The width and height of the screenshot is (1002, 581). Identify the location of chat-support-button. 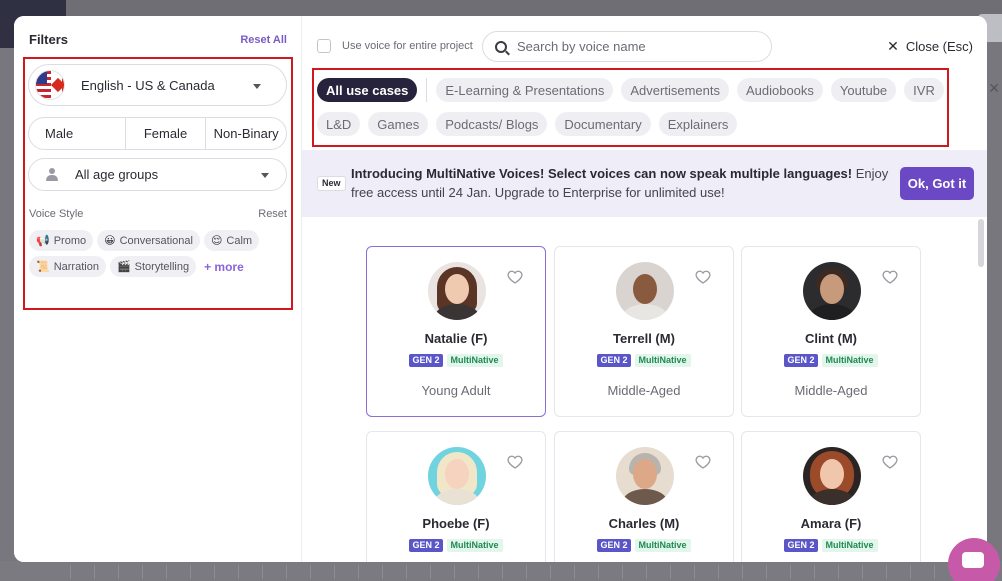
(974, 559).